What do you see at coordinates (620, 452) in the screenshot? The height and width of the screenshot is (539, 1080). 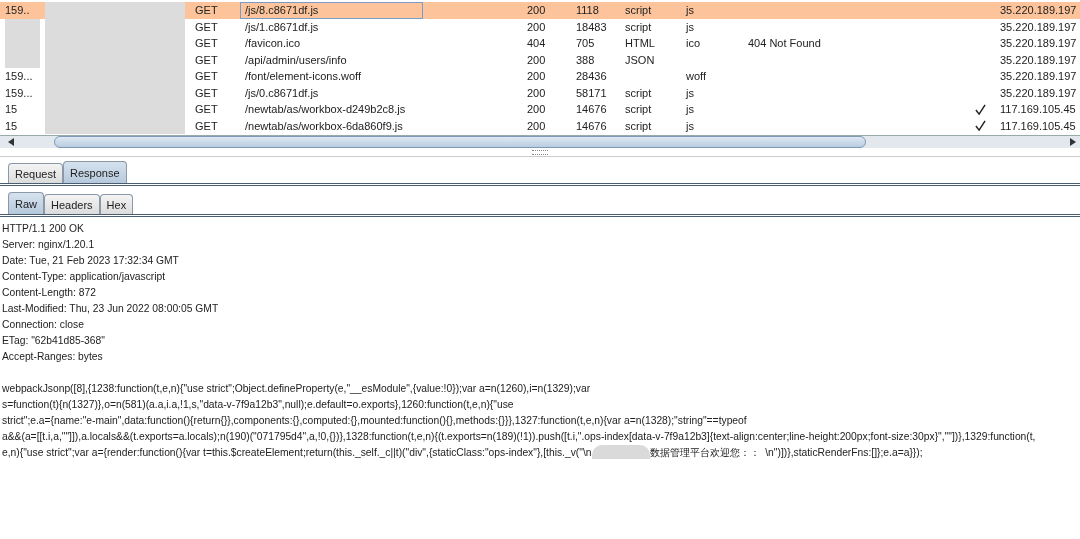 I see `redaction-blur` at bounding box center [620, 452].